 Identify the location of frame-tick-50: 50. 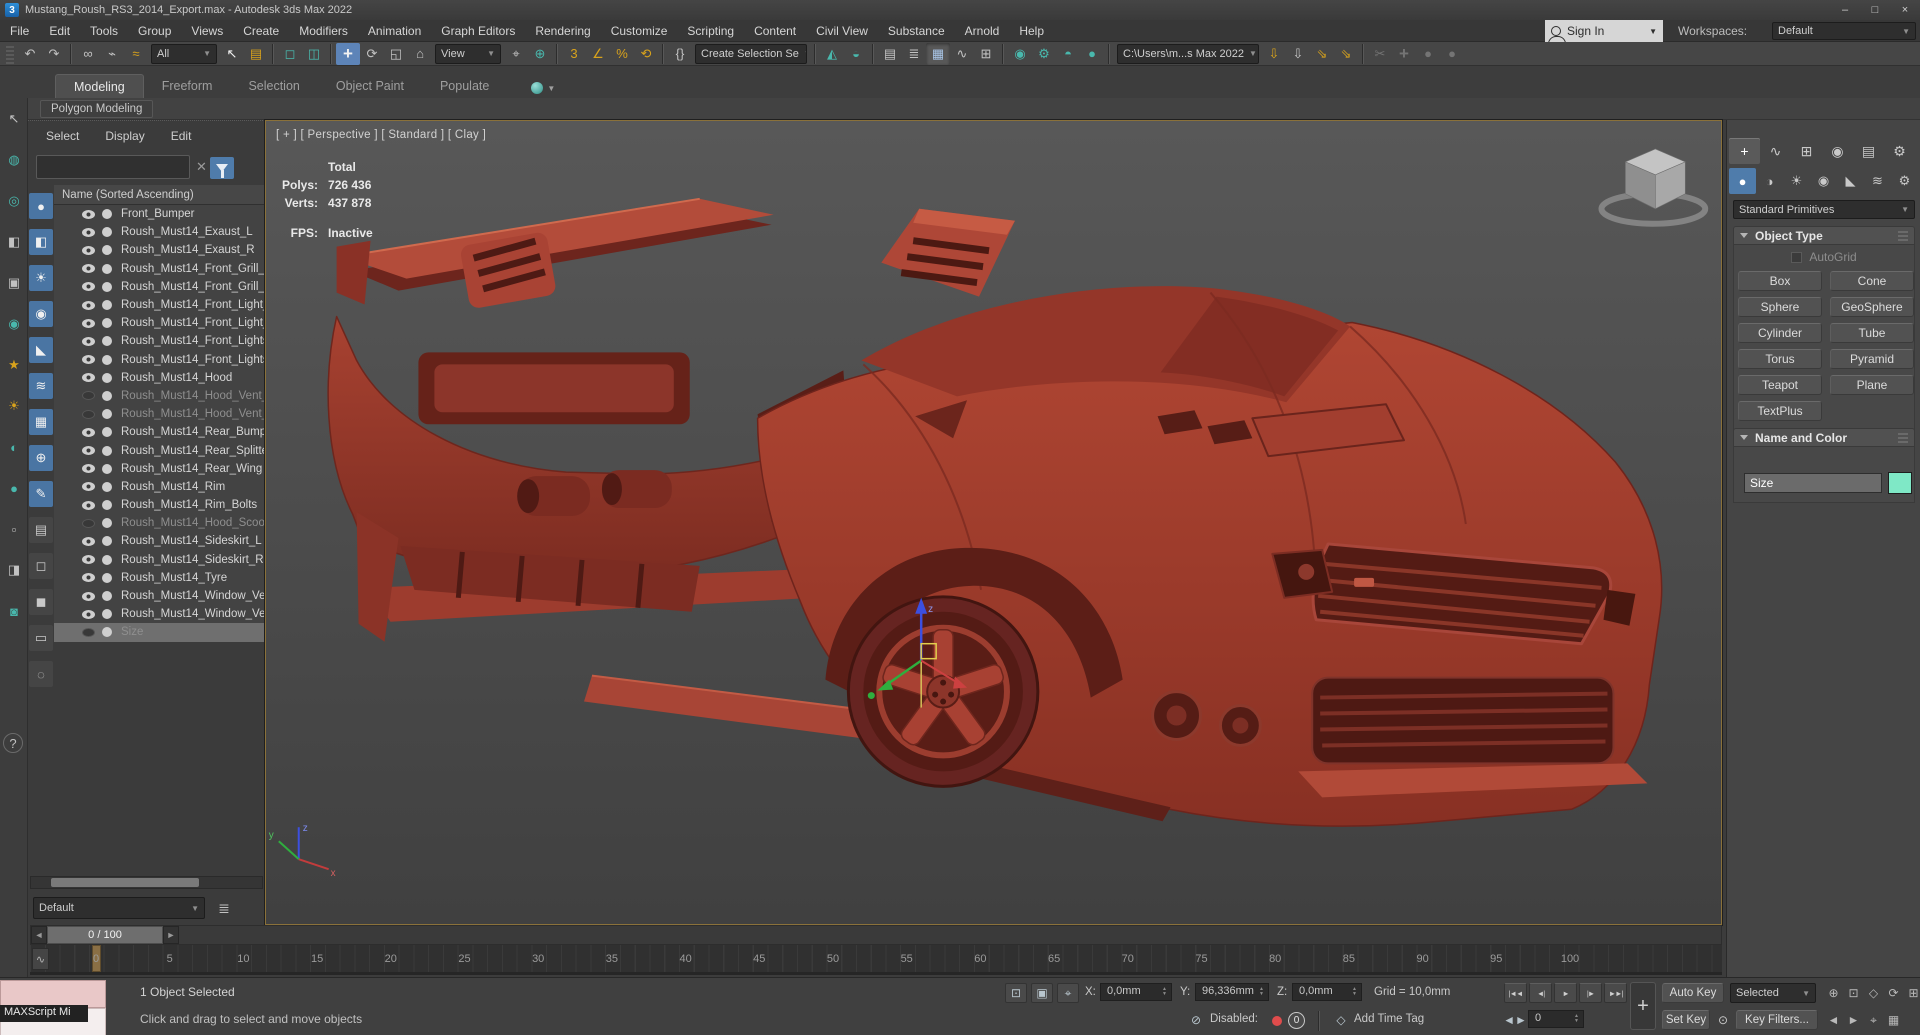
(833, 959).